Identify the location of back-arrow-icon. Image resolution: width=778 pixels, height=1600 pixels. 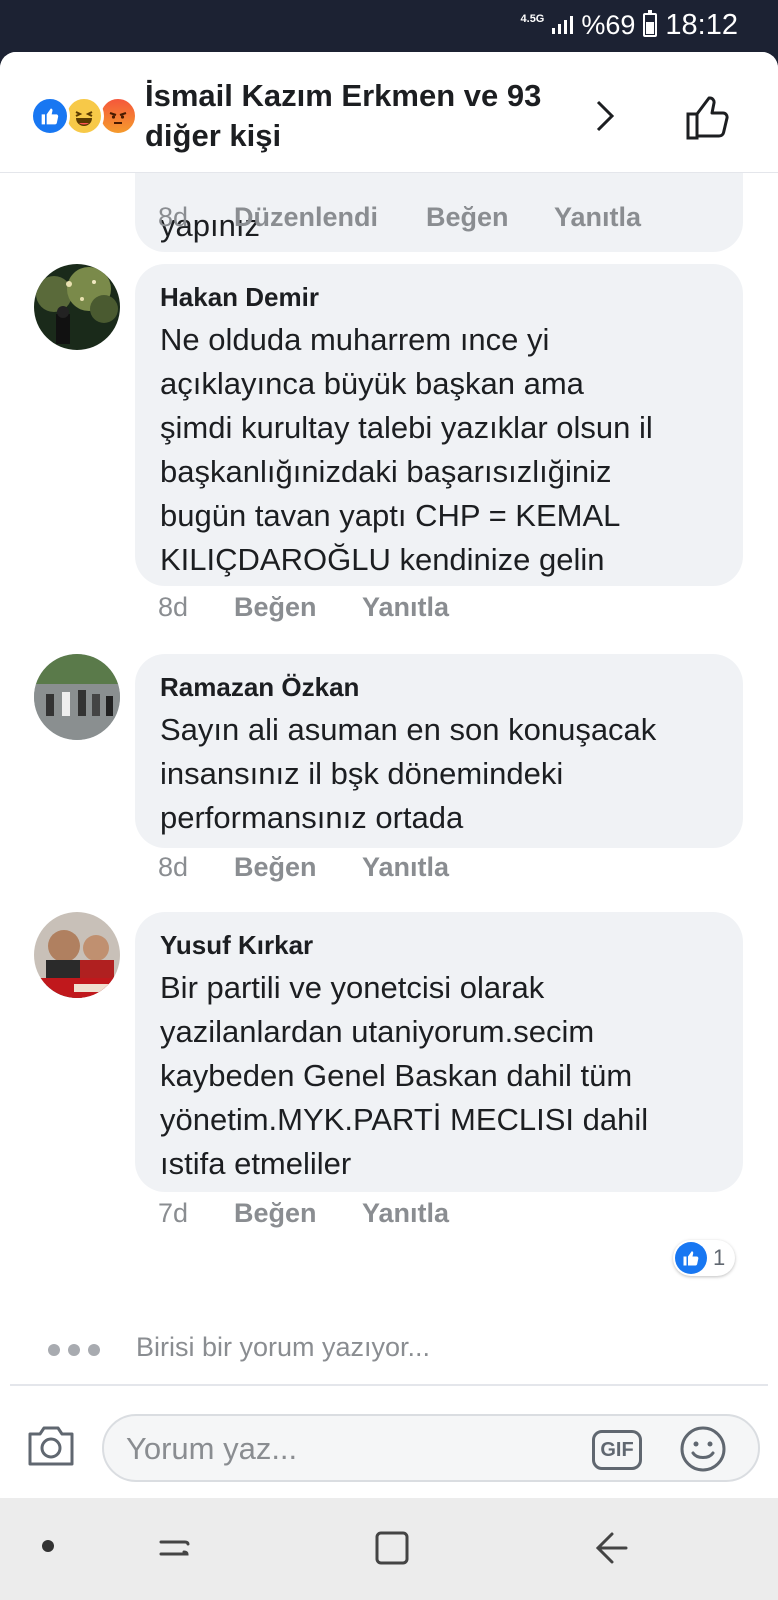
(611, 1548).